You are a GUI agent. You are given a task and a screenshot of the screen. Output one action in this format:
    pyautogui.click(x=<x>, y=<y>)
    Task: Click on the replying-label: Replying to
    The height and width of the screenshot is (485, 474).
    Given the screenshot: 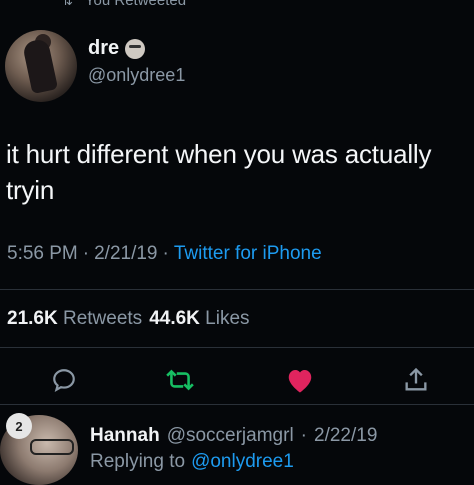 What is the action you would take?
    pyautogui.click(x=138, y=461)
    